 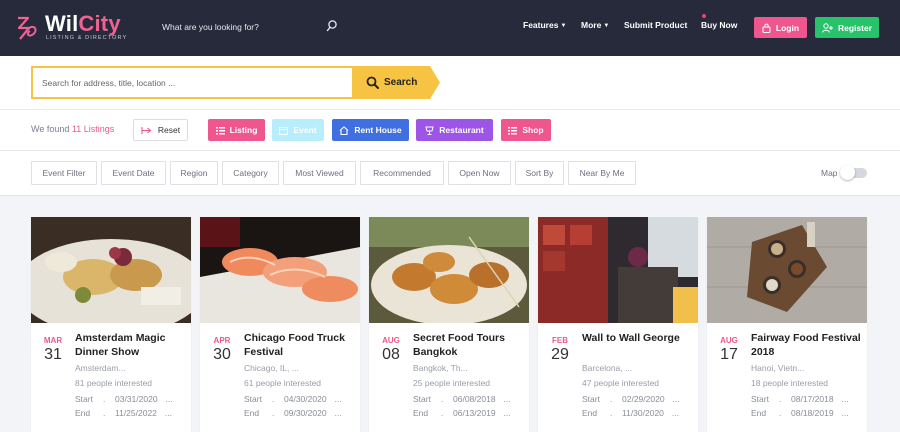 What do you see at coordinates (243, 130) in the screenshot?
I see `category-listing-label: Listing` at bounding box center [243, 130].